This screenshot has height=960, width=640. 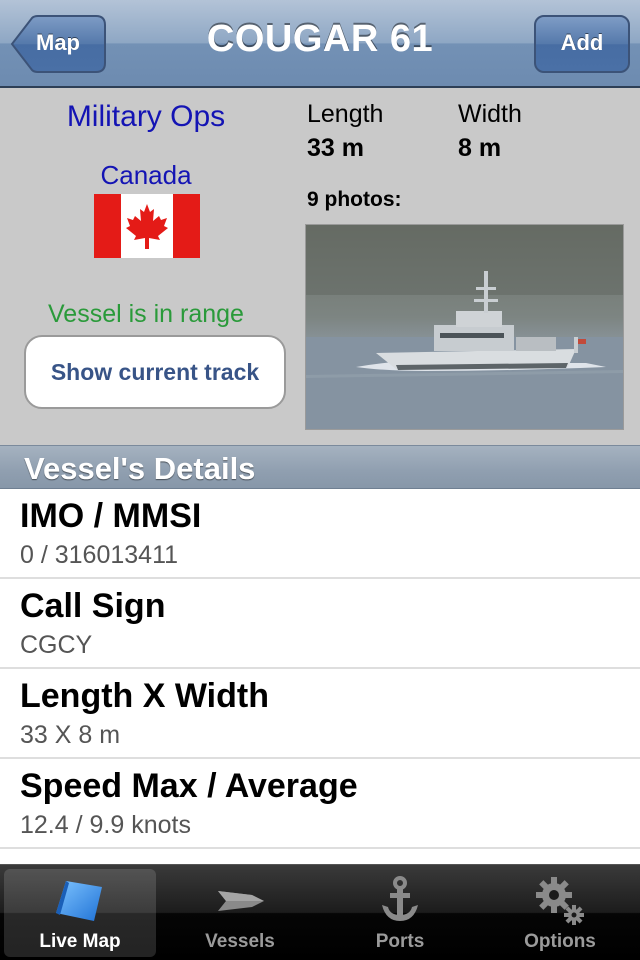 What do you see at coordinates (480, 148) in the screenshot?
I see `width-value: 8 m` at bounding box center [480, 148].